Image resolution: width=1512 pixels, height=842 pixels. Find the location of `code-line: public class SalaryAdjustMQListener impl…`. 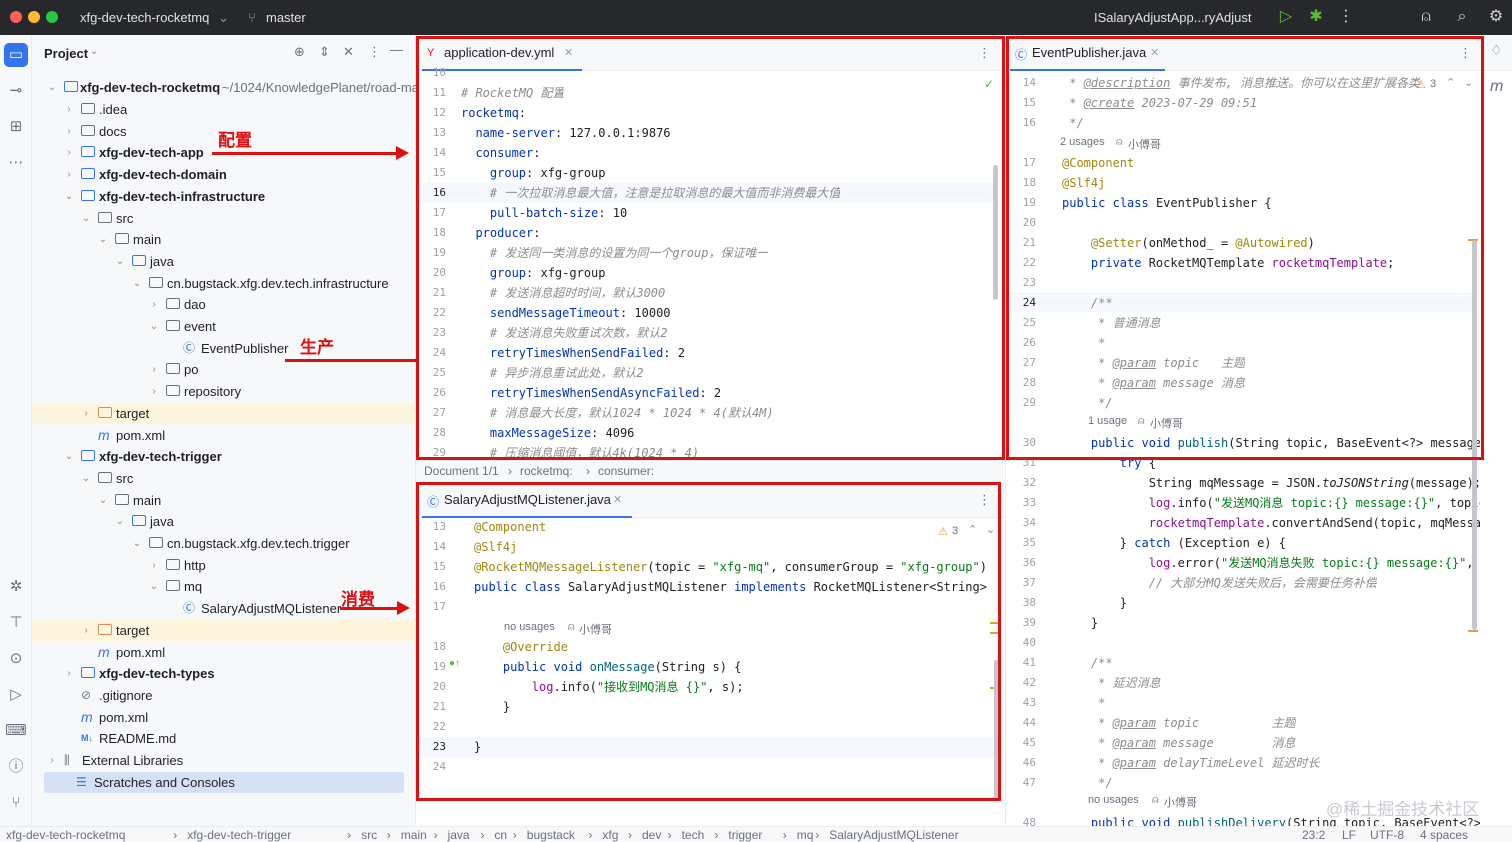

code-line: public class SalaryAdjustMQListener impl… is located at coordinates (734, 587).